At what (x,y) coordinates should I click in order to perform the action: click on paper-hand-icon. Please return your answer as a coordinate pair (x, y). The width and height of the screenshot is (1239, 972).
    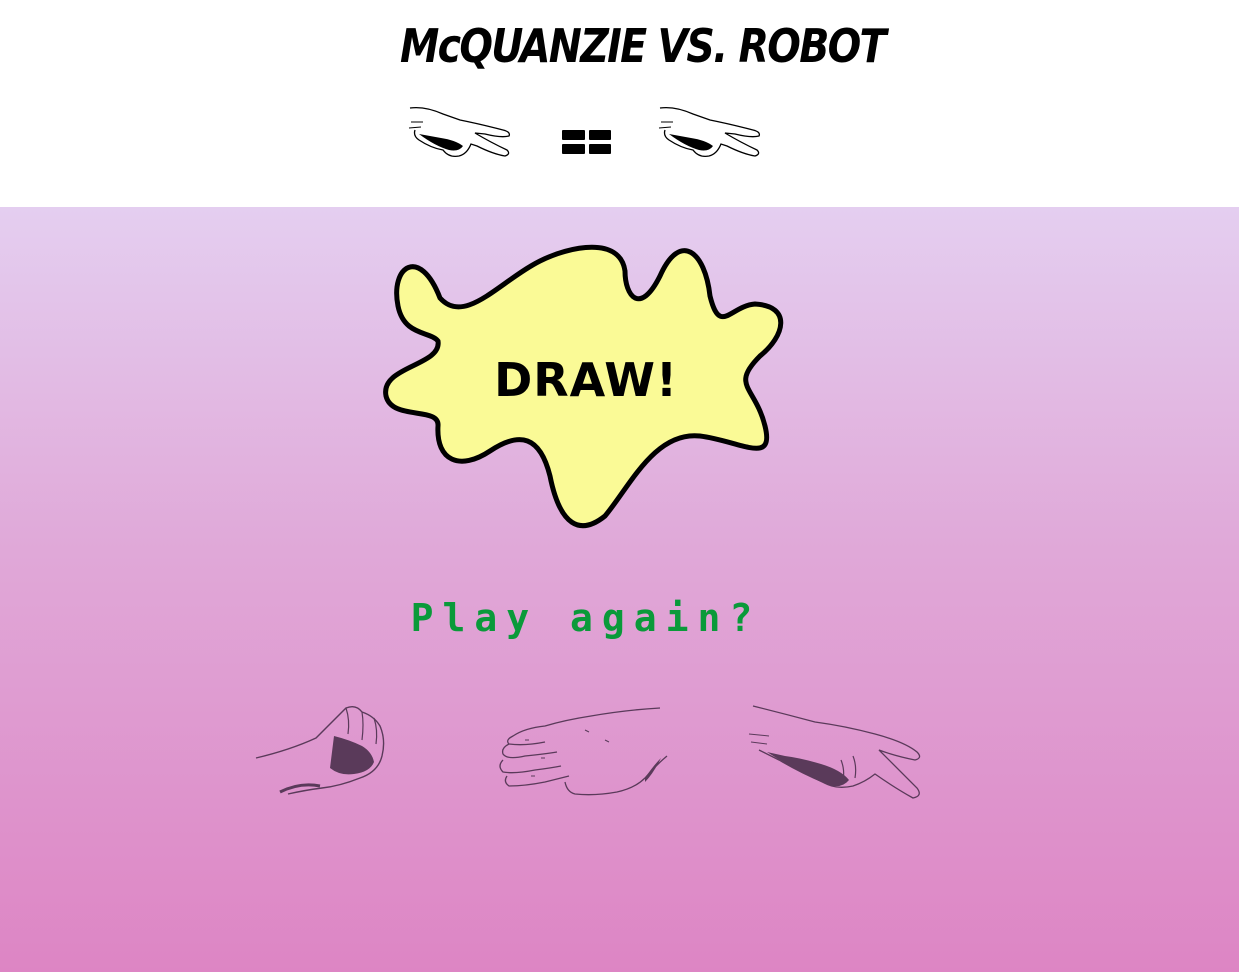
    Looking at the image, I should click on (583, 751).